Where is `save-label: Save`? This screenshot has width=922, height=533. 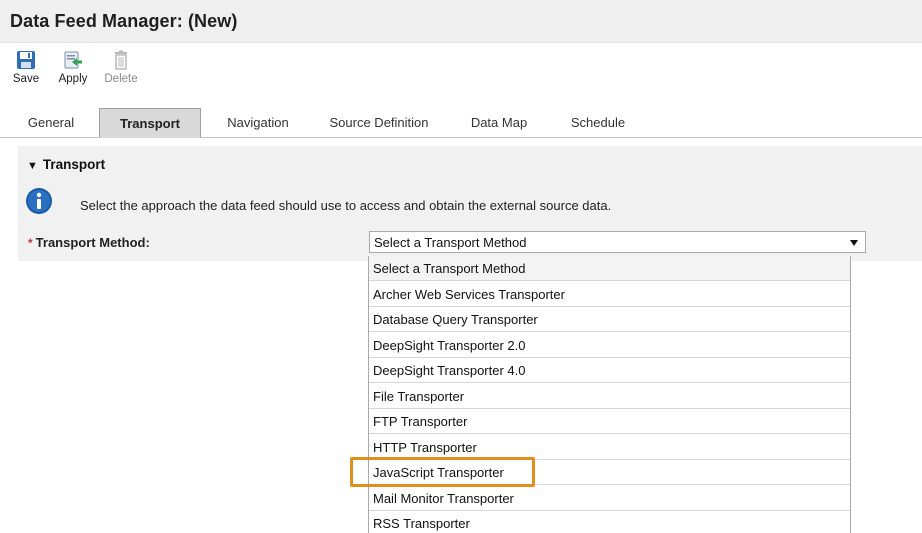
save-label: Save is located at coordinates (26, 79).